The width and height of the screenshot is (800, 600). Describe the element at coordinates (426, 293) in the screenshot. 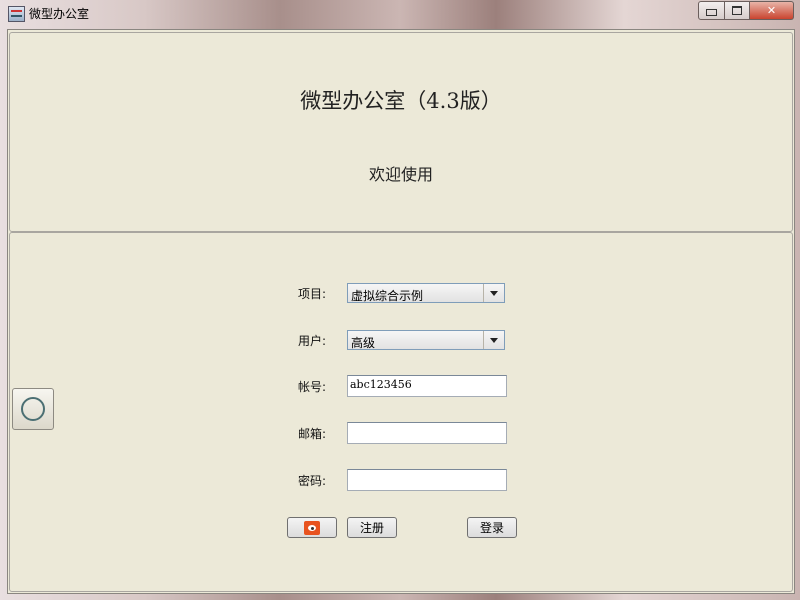

I see `project-select: 虚拟综合示例` at that location.